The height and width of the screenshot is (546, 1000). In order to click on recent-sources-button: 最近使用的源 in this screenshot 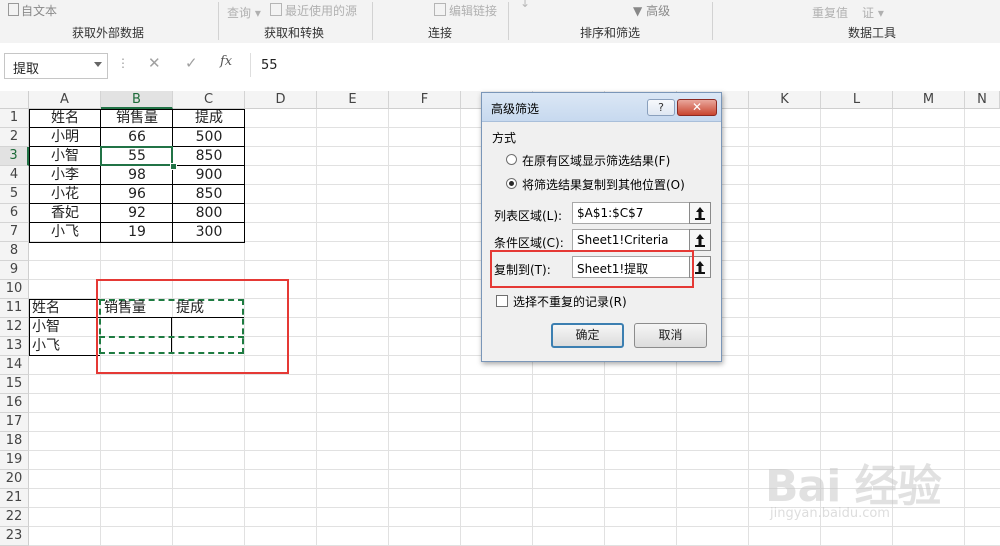, I will do `click(313, 10)`.